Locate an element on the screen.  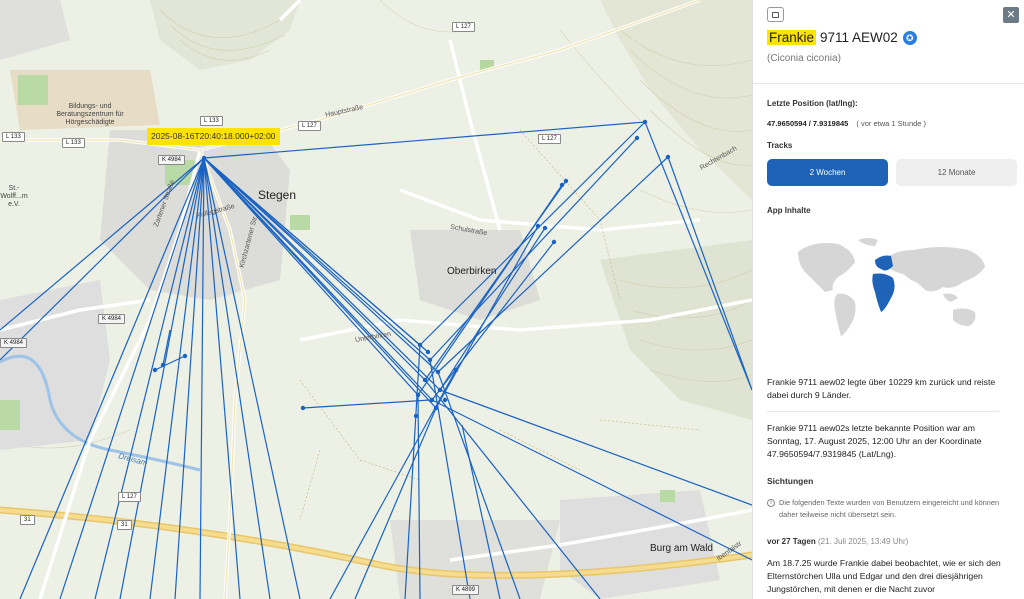
tab-12-monate: 12 Monate is located at coordinates (956, 172).